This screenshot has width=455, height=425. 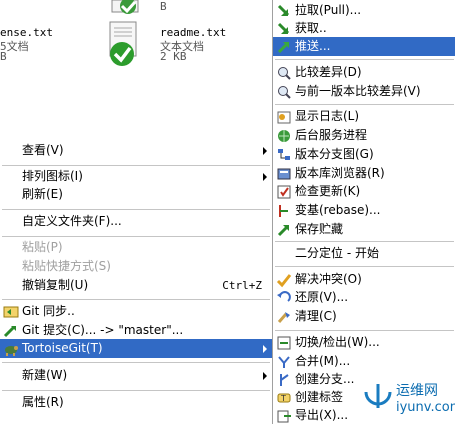 What do you see at coordinates (364, 229) in the screenshot?
I see `submenu-item-stash: 保存贮藏` at bounding box center [364, 229].